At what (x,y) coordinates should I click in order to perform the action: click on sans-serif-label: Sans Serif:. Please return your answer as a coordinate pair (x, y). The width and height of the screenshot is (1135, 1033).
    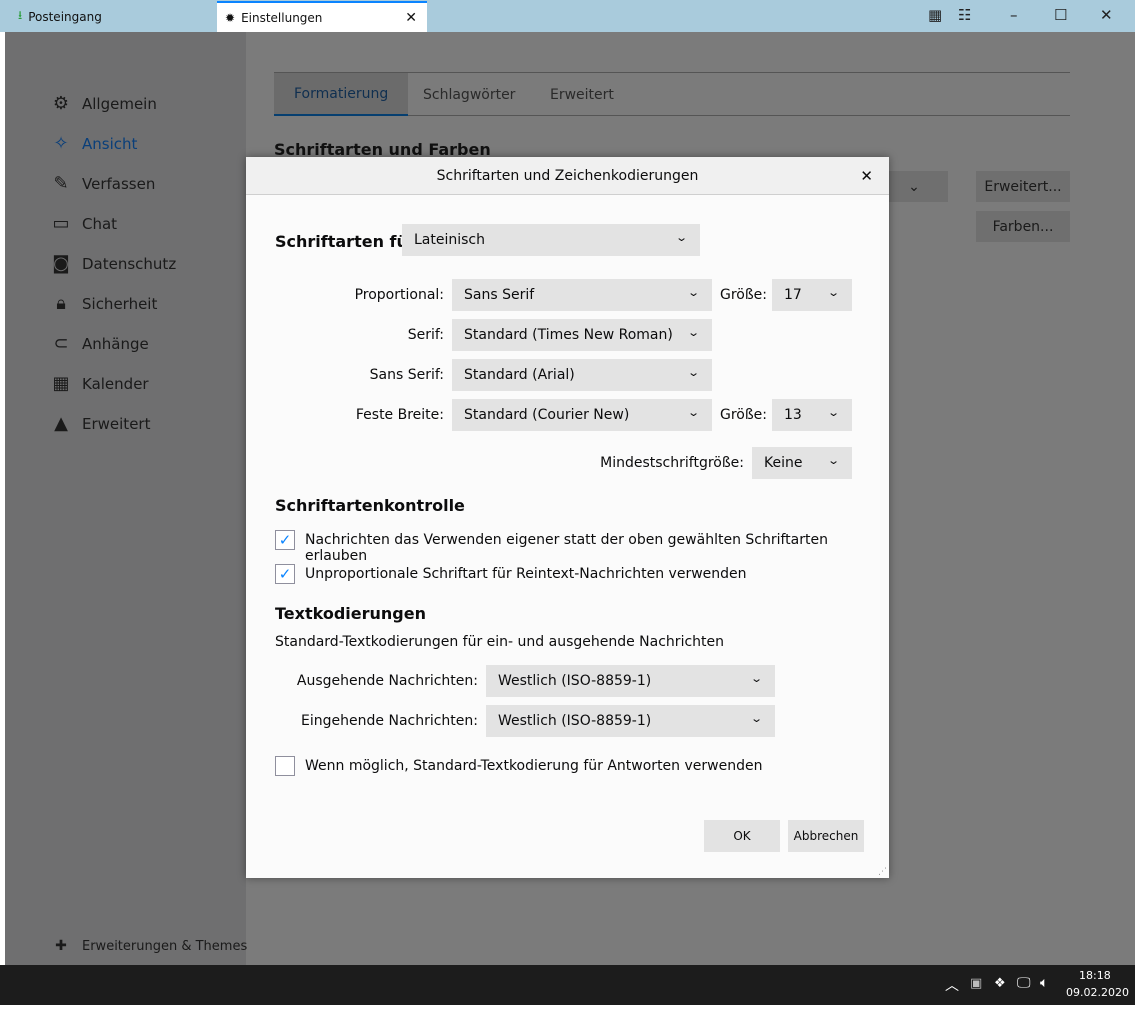
    Looking at the image, I should click on (406, 375).